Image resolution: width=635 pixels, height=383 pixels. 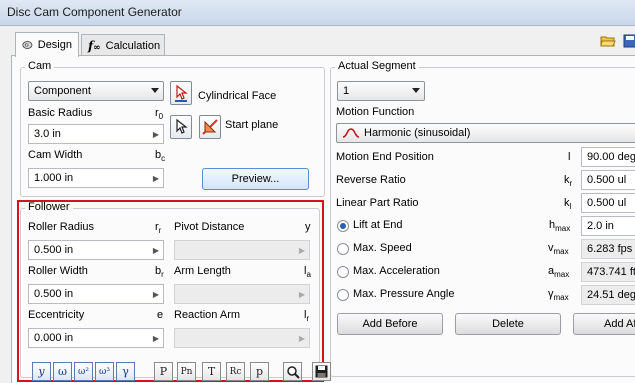 What do you see at coordinates (558, 295) in the screenshot?
I see `max-pressure-angle-symbol: γmax` at bounding box center [558, 295].